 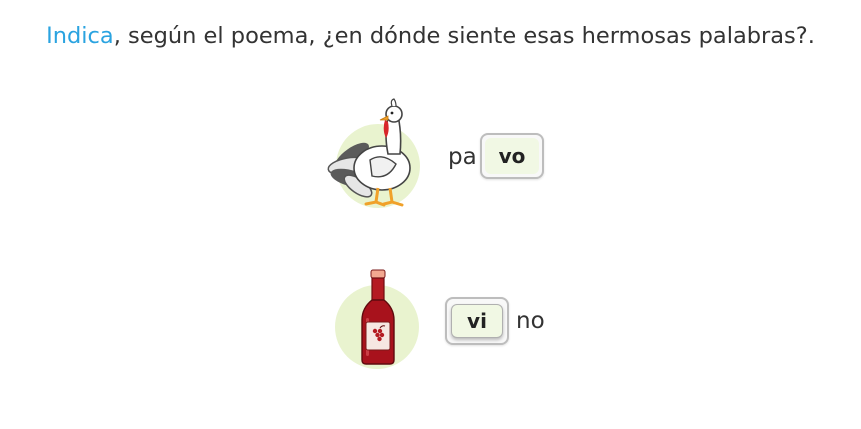 I want to click on item-1-drop-slot: vo, so click(x=512, y=156).